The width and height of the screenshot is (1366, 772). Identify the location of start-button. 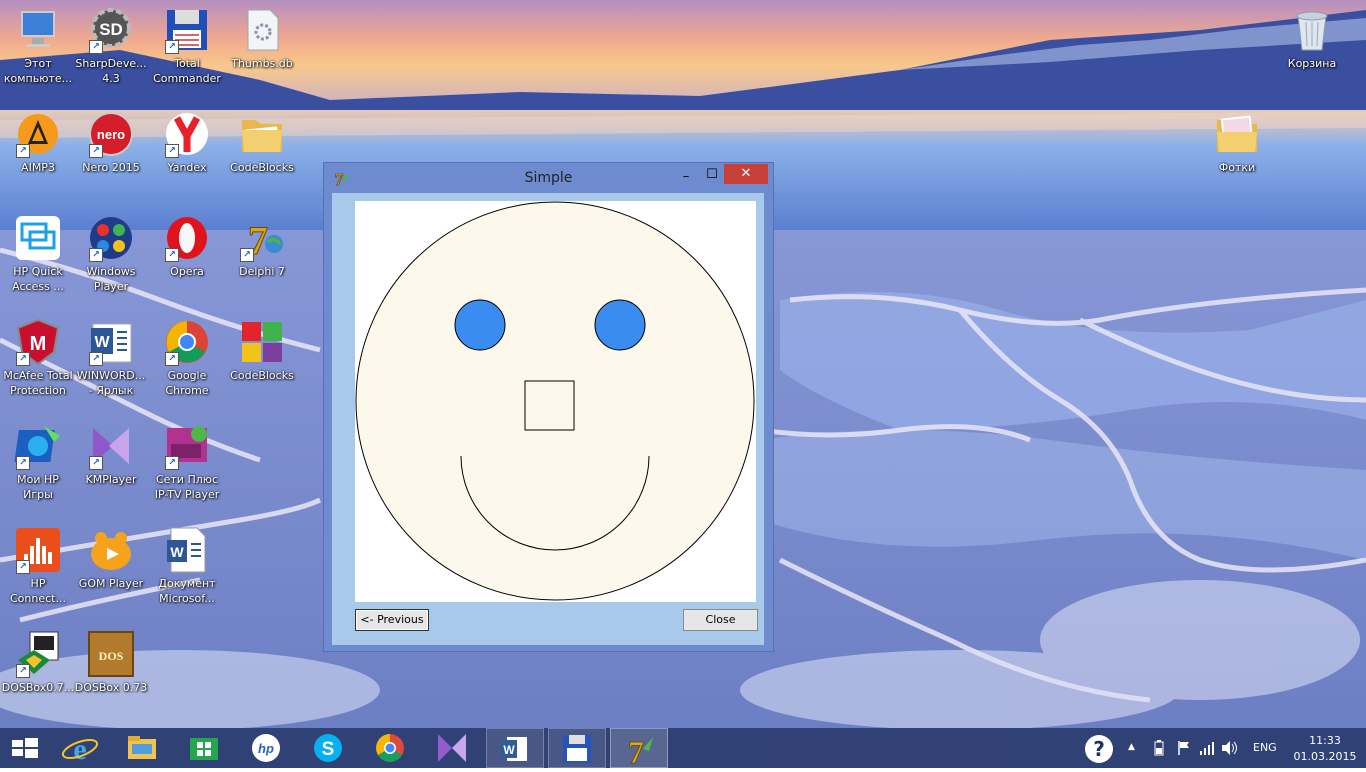
(25, 748).